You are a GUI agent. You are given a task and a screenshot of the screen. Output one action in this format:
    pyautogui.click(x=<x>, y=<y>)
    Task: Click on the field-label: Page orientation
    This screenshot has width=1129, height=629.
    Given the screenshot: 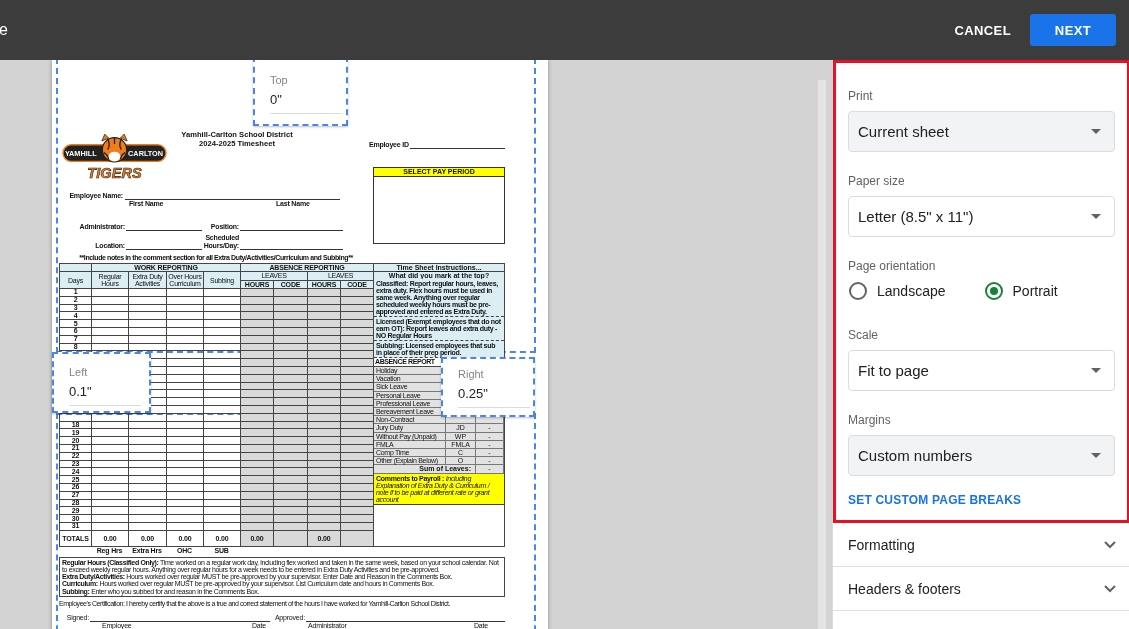 What is the action you would take?
    pyautogui.click(x=892, y=266)
    